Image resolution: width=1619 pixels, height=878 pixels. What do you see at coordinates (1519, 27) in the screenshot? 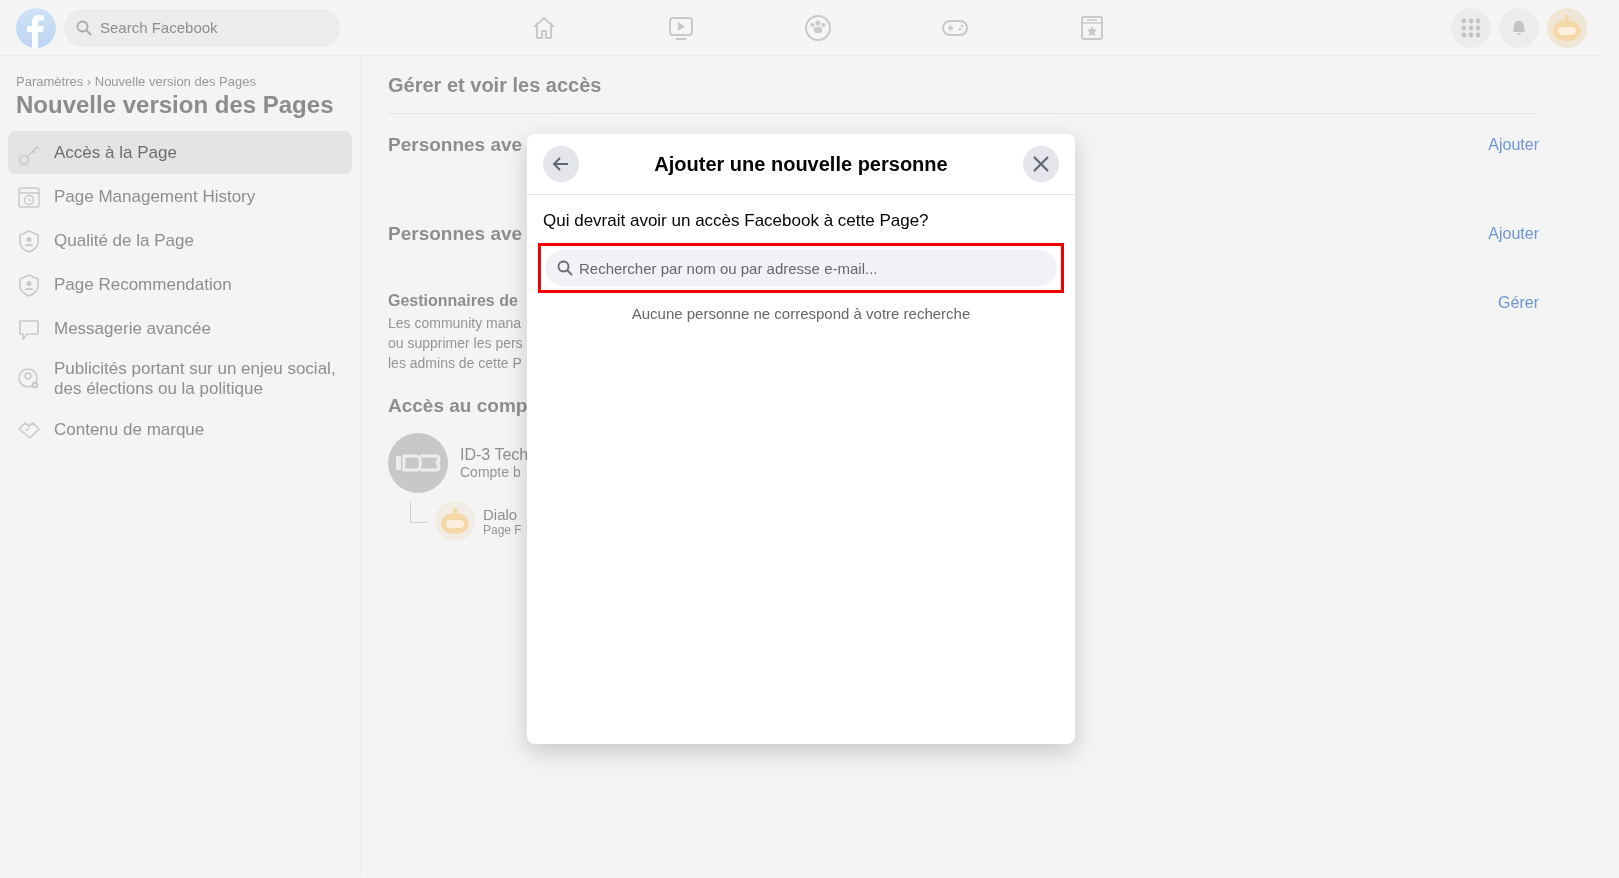
I see `notifications-button` at bounding box center [1519, 27].